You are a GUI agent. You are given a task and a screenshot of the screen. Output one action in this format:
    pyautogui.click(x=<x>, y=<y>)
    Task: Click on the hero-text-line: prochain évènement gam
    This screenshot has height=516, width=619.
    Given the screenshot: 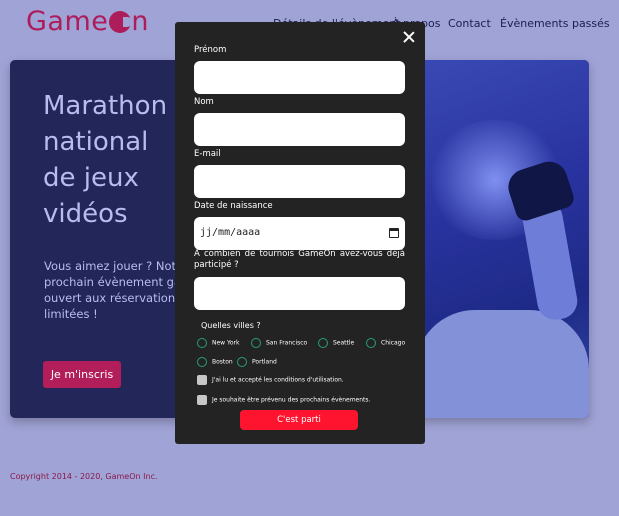 What is the action you would take?
    pyautogui.click(x=110, y=282)
    